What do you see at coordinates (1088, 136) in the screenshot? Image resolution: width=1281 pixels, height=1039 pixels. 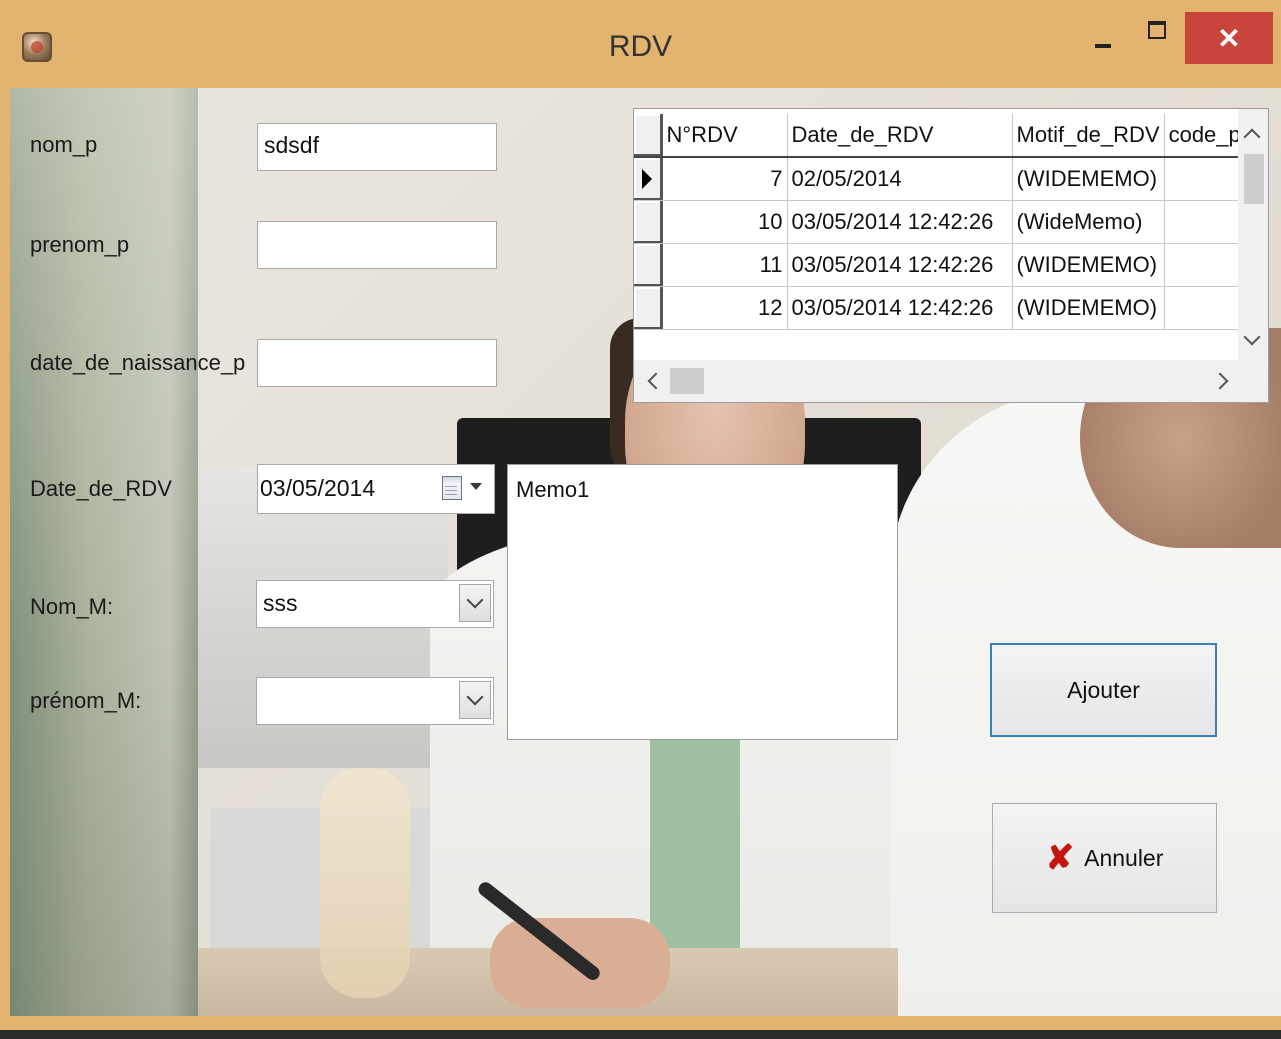 I see `column-header-motif-de-rdv: Motif_de_RDV` at bounding box center [1088, 136].